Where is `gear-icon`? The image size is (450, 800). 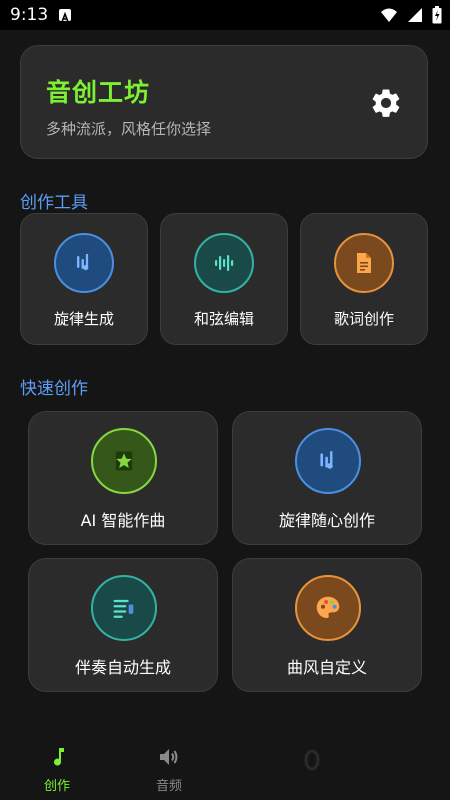
gear-icon is located at coordinates (386, 103).